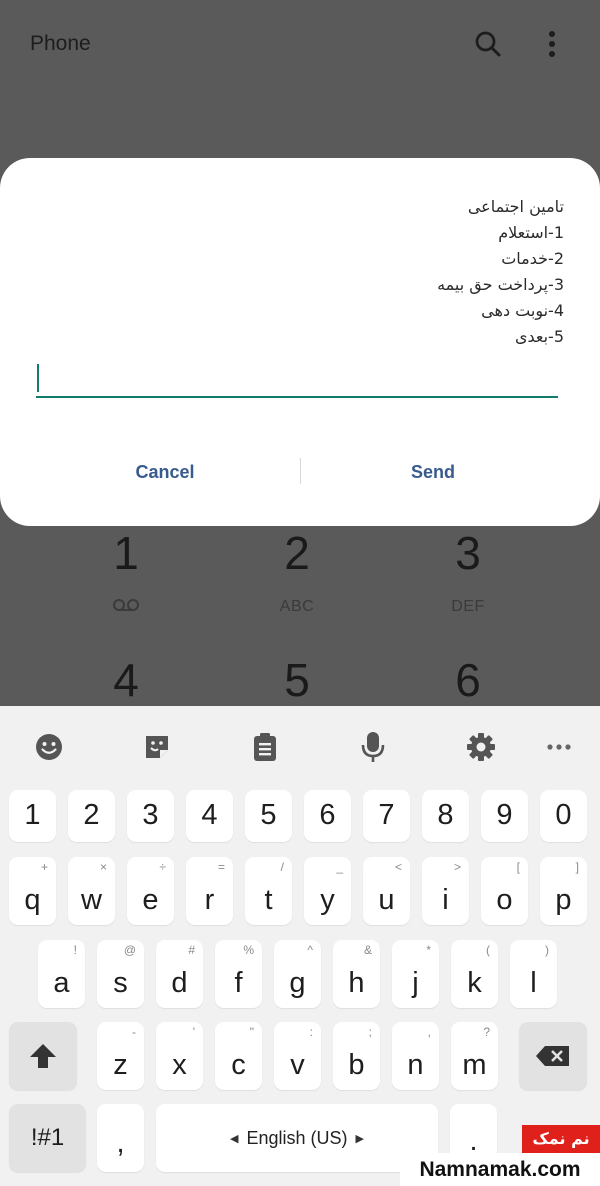 Image resolution: width=600 pixels, height=1186 pixels. Describe the element at coordinates (120, 1065) in the screenshot. I see `key-label: z` at that location.